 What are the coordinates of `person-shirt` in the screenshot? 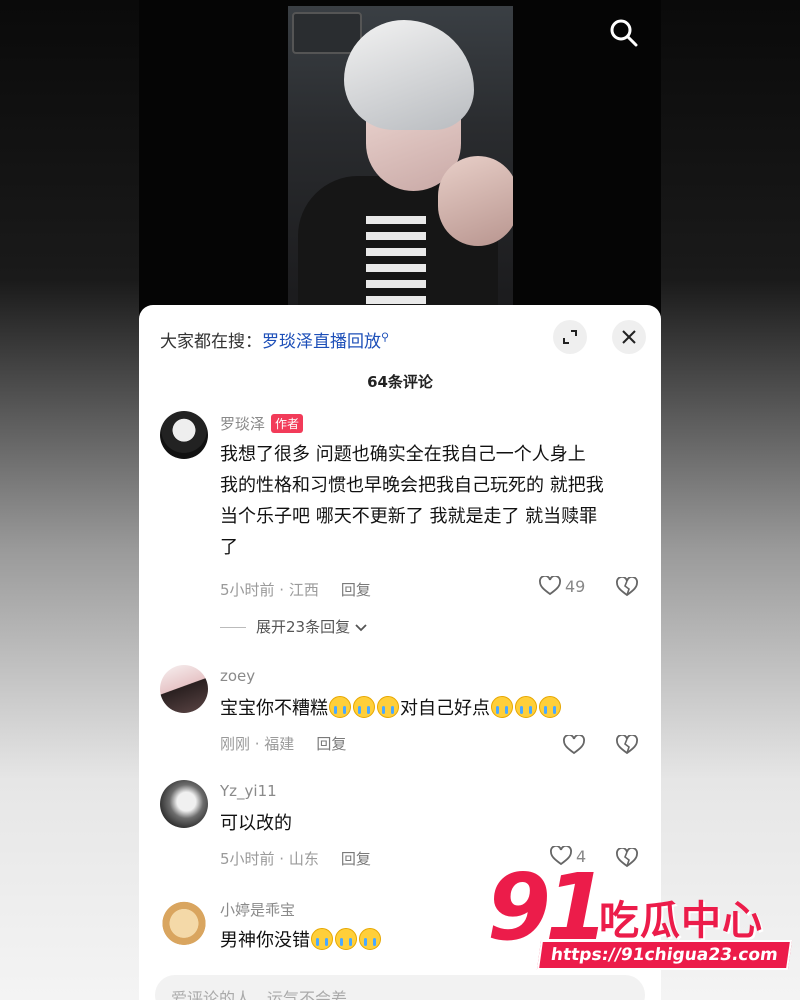 It's located at (396, 261).